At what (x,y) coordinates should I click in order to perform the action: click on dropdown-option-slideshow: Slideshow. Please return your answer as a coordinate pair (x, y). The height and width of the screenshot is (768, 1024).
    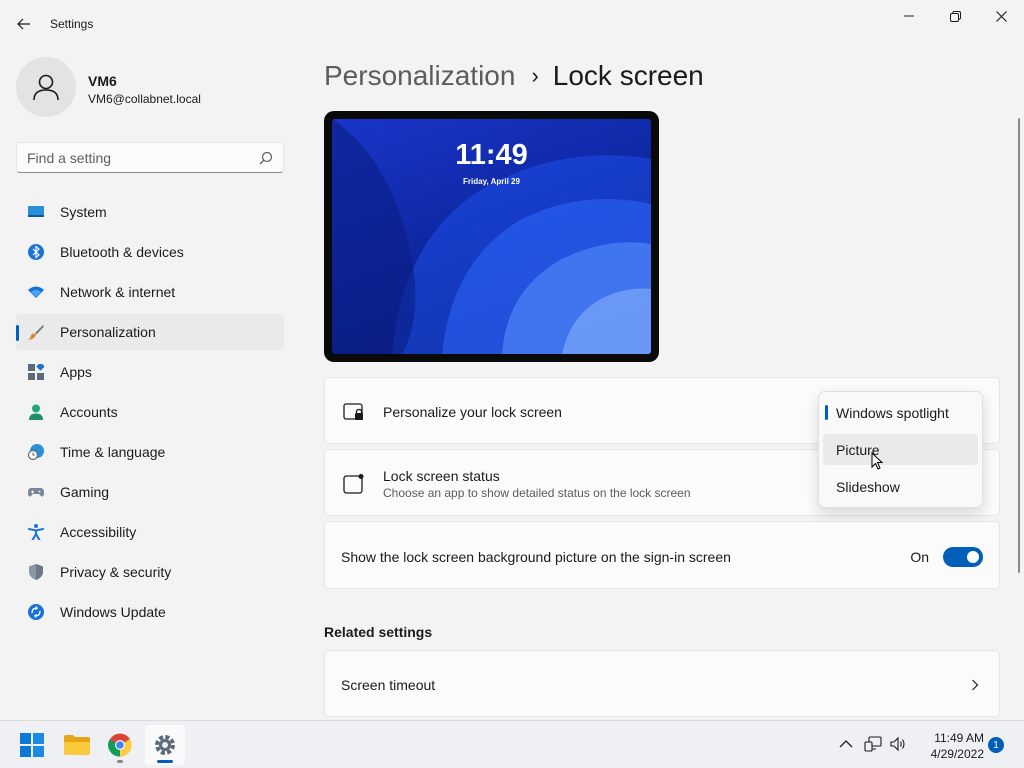
    Looking at the image, I should click on (900, 486).